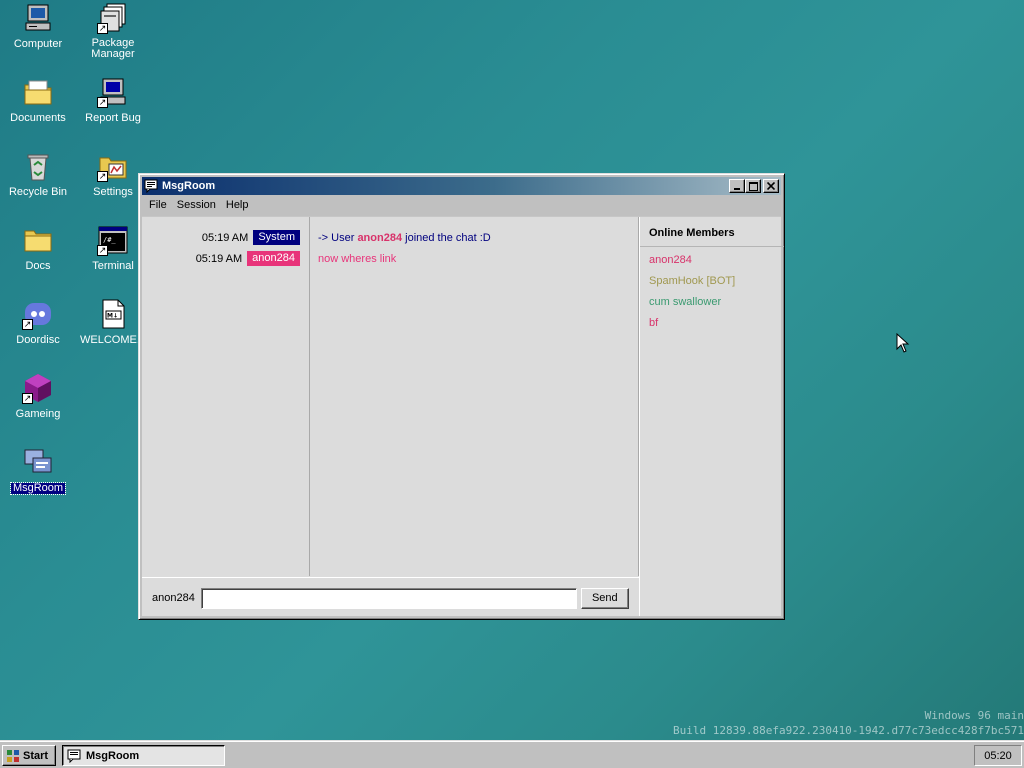 This screenshot has width=1024, height=768. What do you see at coordinates (903, 343) in the screenshot?
I see `mouse-cursor-icon` at bounding box center [903, 343].